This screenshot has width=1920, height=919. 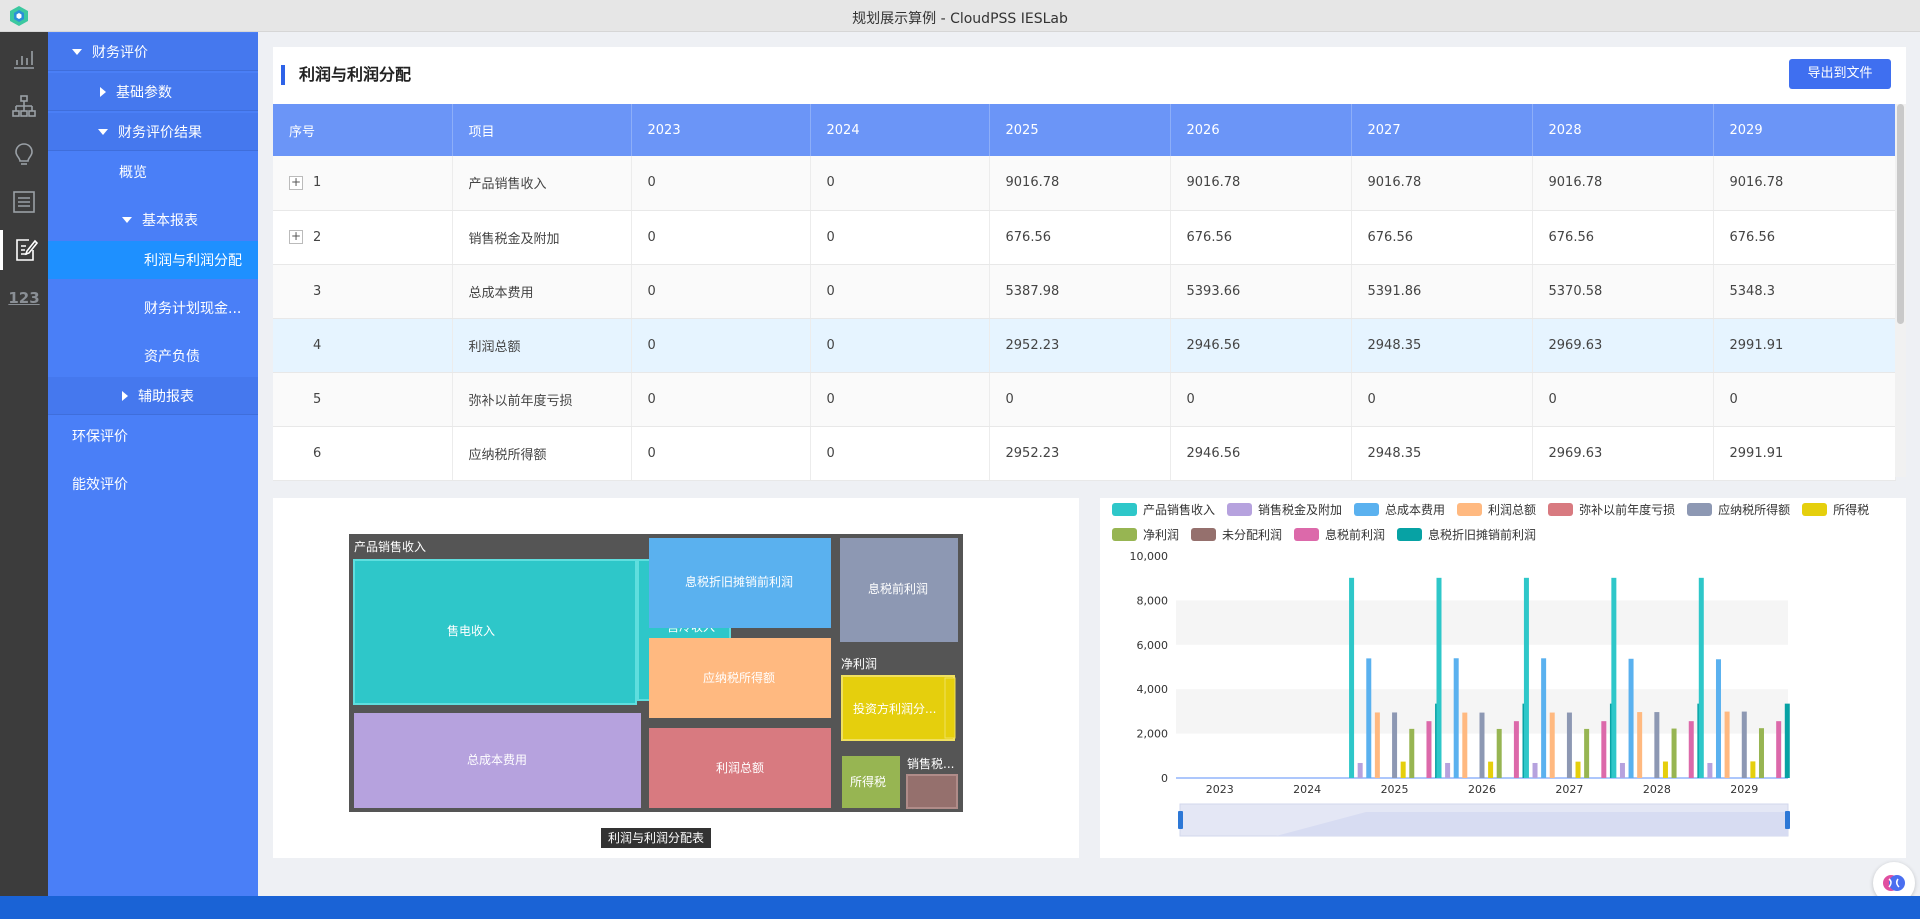 I want to click on table-cell: 5, so click(x=363, y=399).